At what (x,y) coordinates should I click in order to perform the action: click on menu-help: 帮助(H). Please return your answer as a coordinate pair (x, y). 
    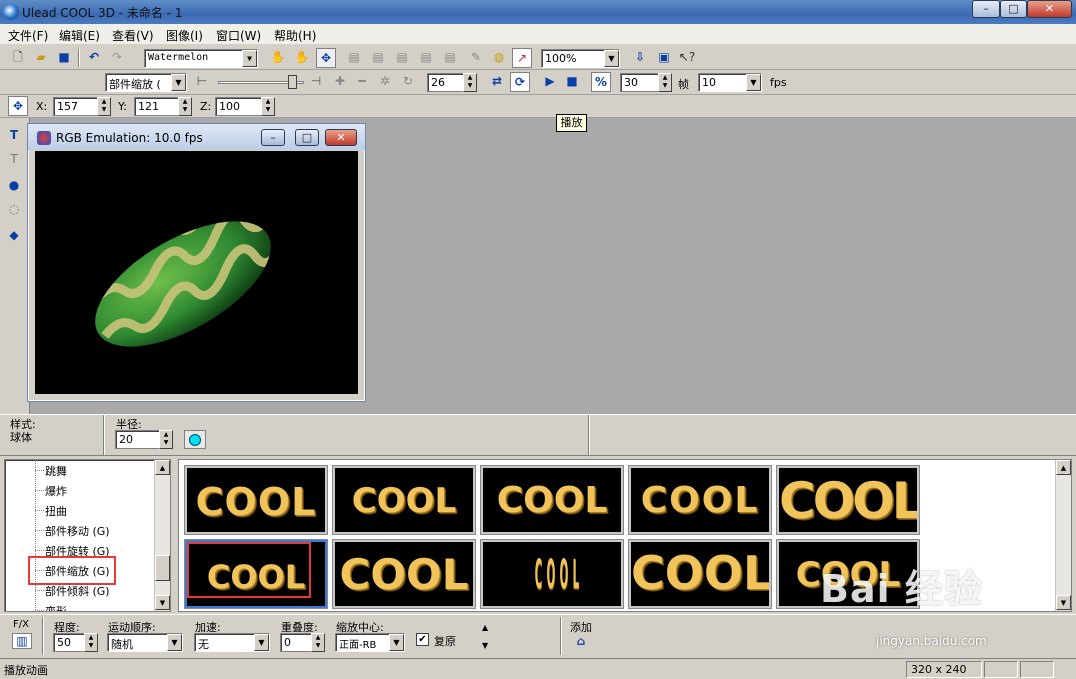
    Looking at the image, I should click on (295, 35).